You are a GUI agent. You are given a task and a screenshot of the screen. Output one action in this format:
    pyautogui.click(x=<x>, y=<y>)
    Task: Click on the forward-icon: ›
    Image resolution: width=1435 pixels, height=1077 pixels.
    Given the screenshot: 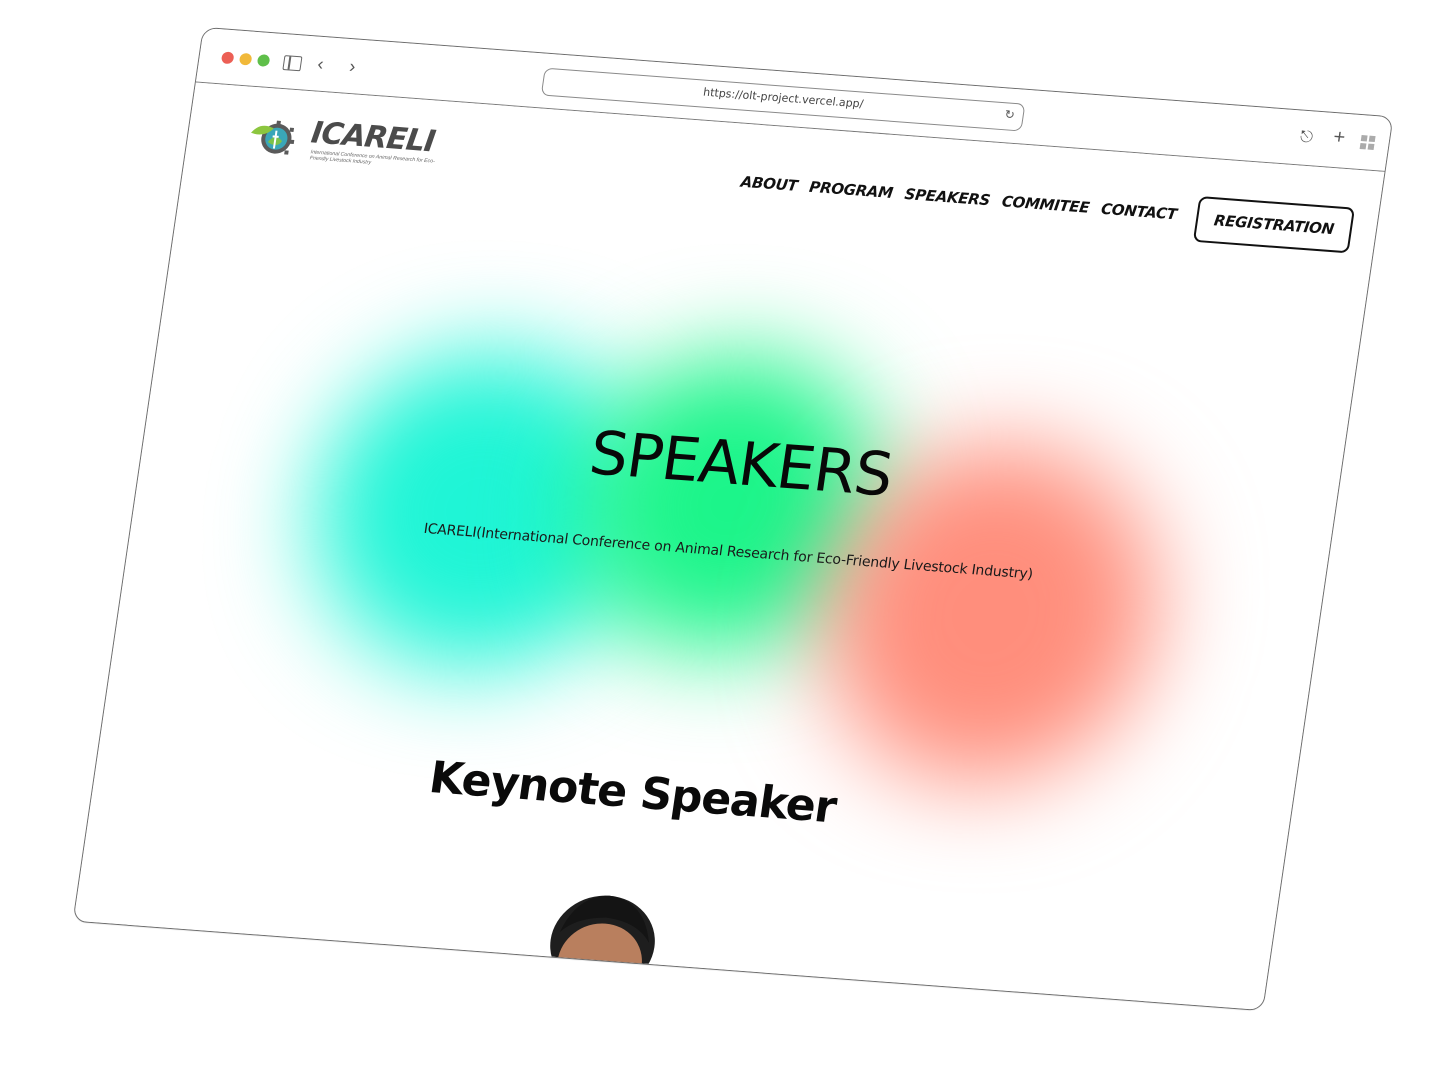 What is the action you would take?
    pyautogui.click(x=352, y=66)
    